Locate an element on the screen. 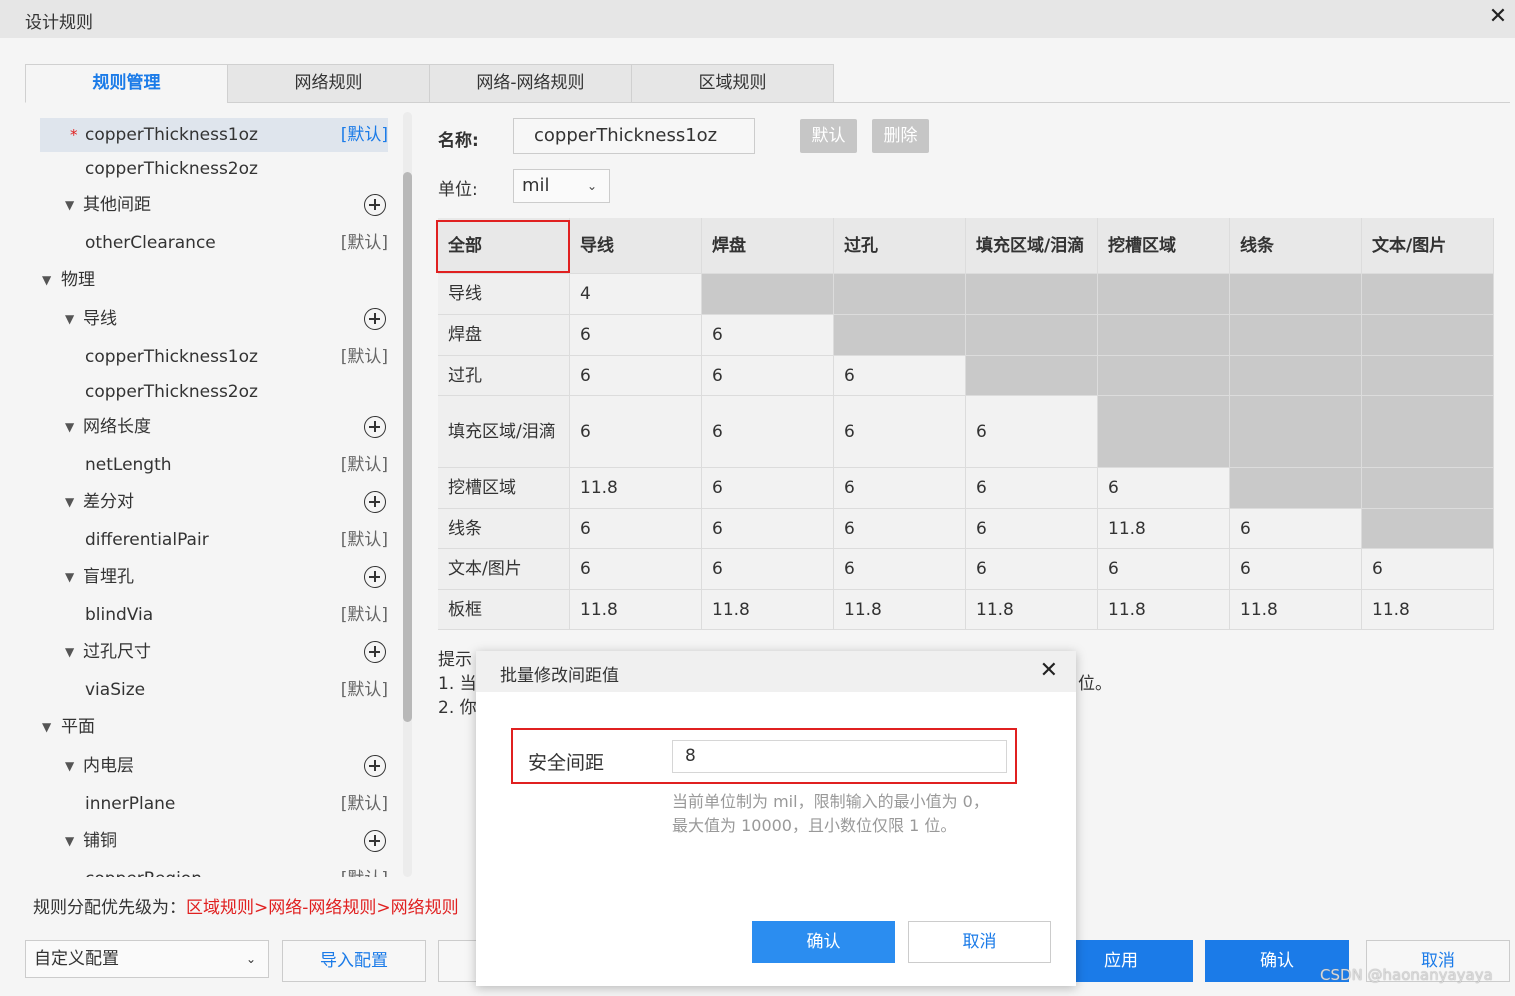  tree-item-copperthickness1oz-track: copperThickness1oz [默认] is located at coordinates (206, 357).